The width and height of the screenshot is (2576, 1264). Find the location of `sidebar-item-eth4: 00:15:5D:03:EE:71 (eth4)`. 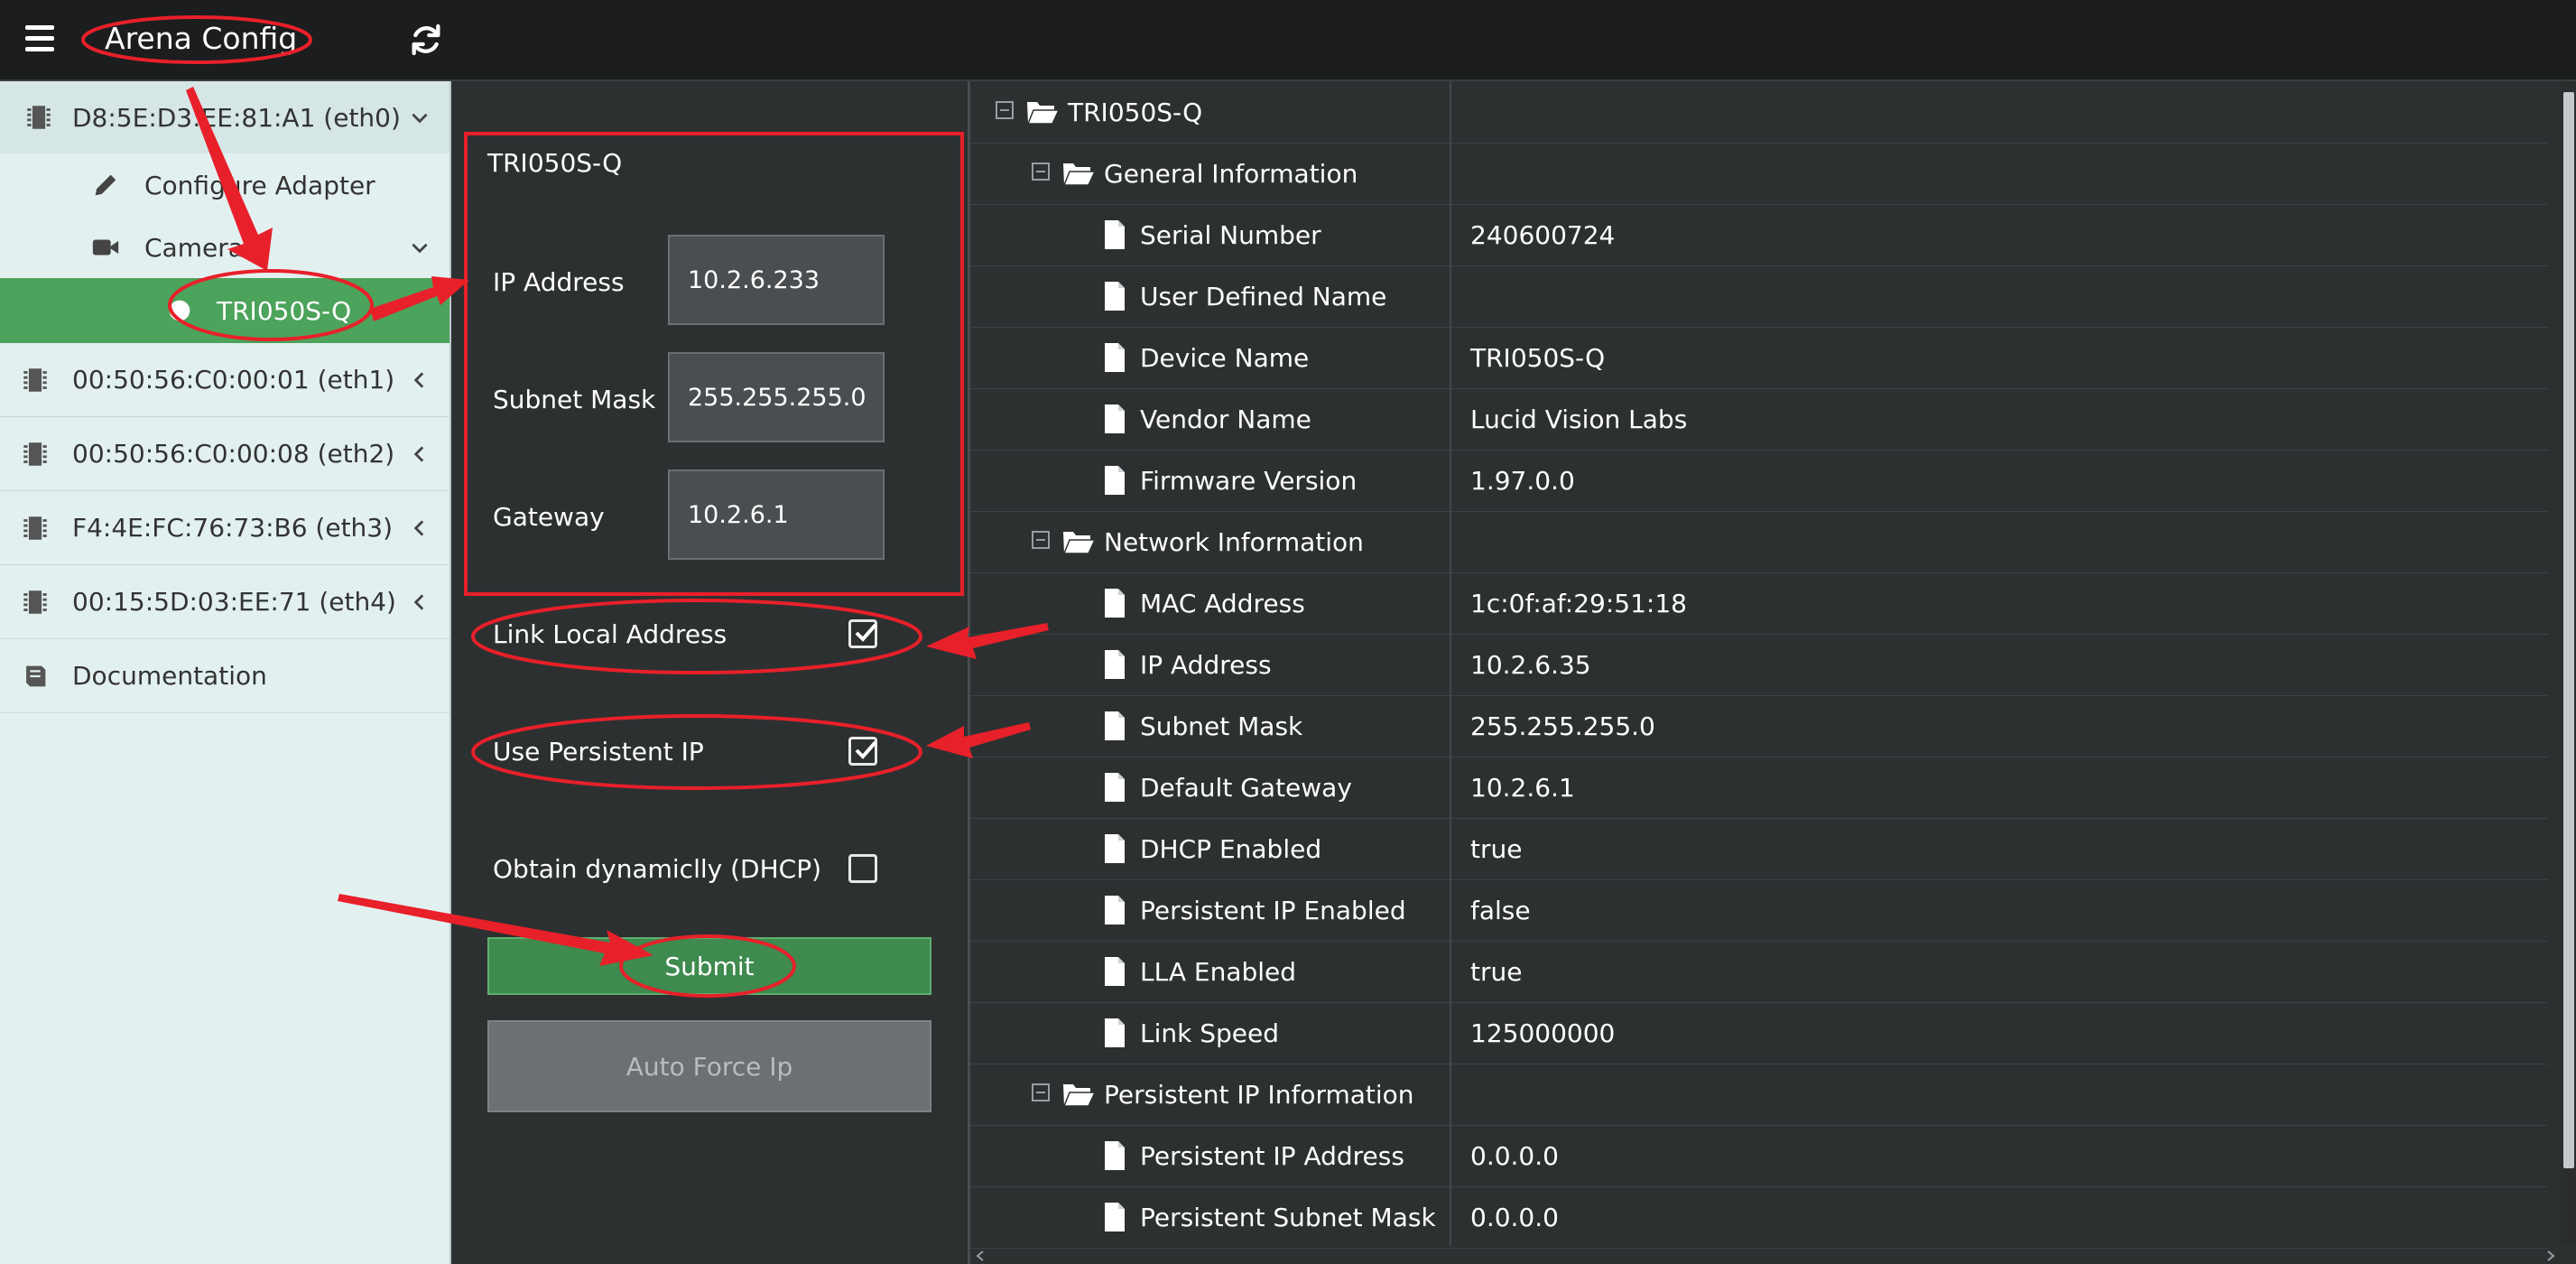

sidebar-item-eth4: 00:15:5D:03:EE:71 (eth4) is located at coordinates (224, 602).